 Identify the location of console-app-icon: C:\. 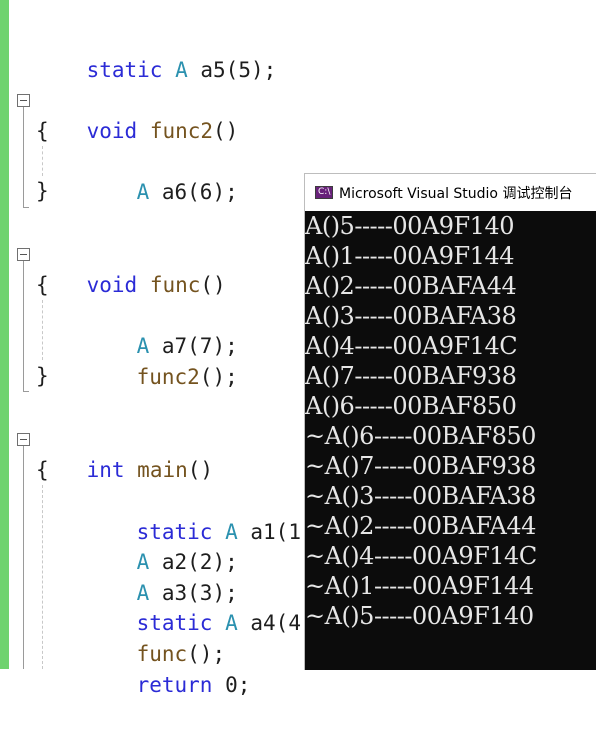
(324, 192).